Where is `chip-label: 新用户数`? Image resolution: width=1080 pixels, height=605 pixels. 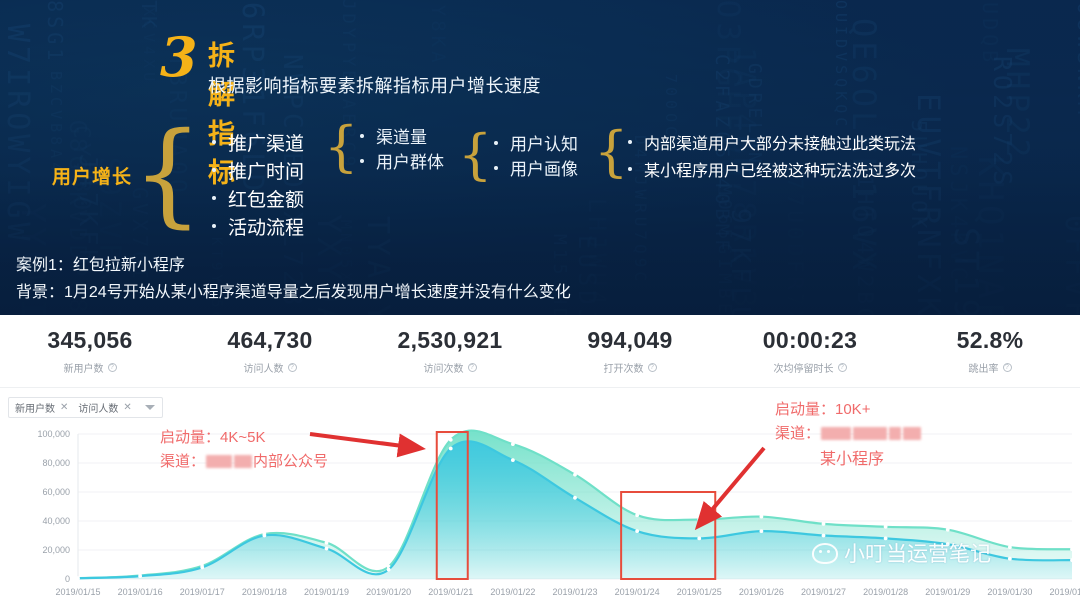 chip-label: 新用户数 is located at coordinates (35, 409).